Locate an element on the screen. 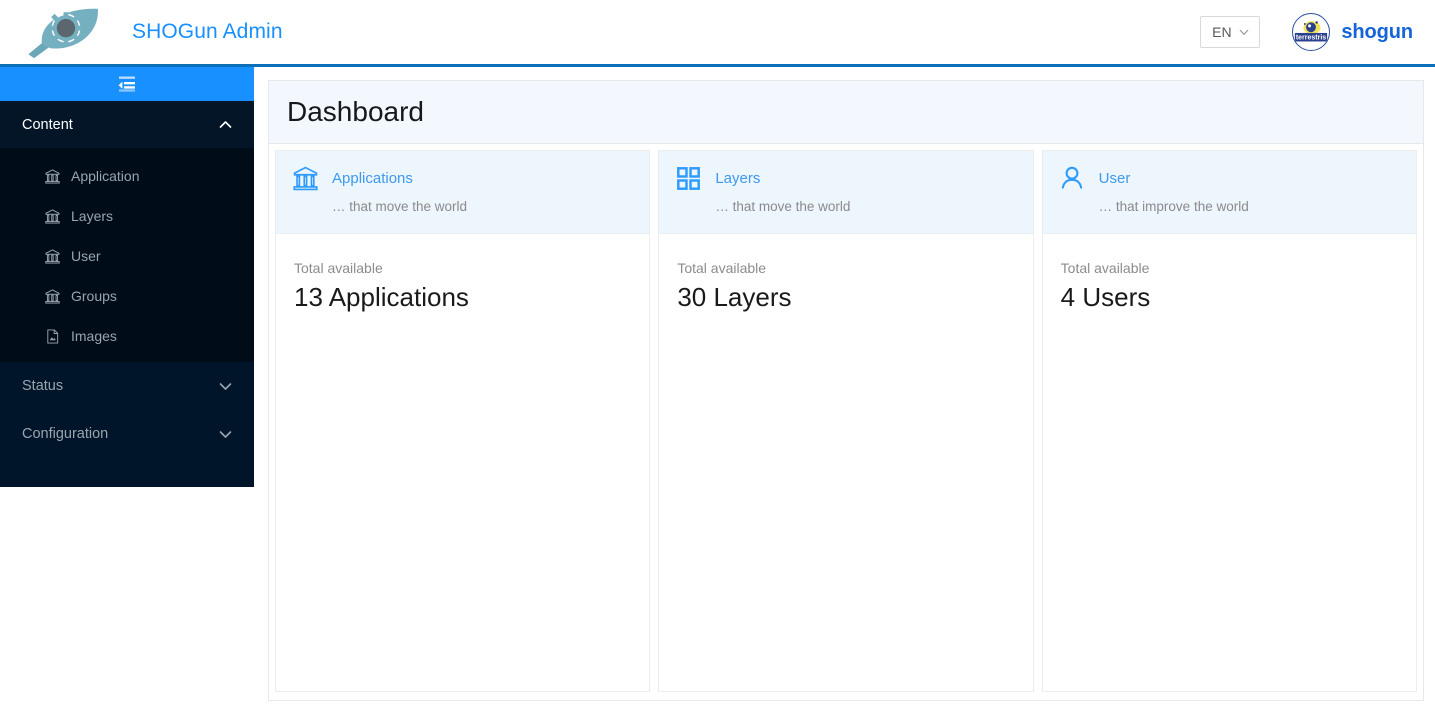 This screenshot has width=1435, height=714. file-image-icon is located at coordinates (52, 336).